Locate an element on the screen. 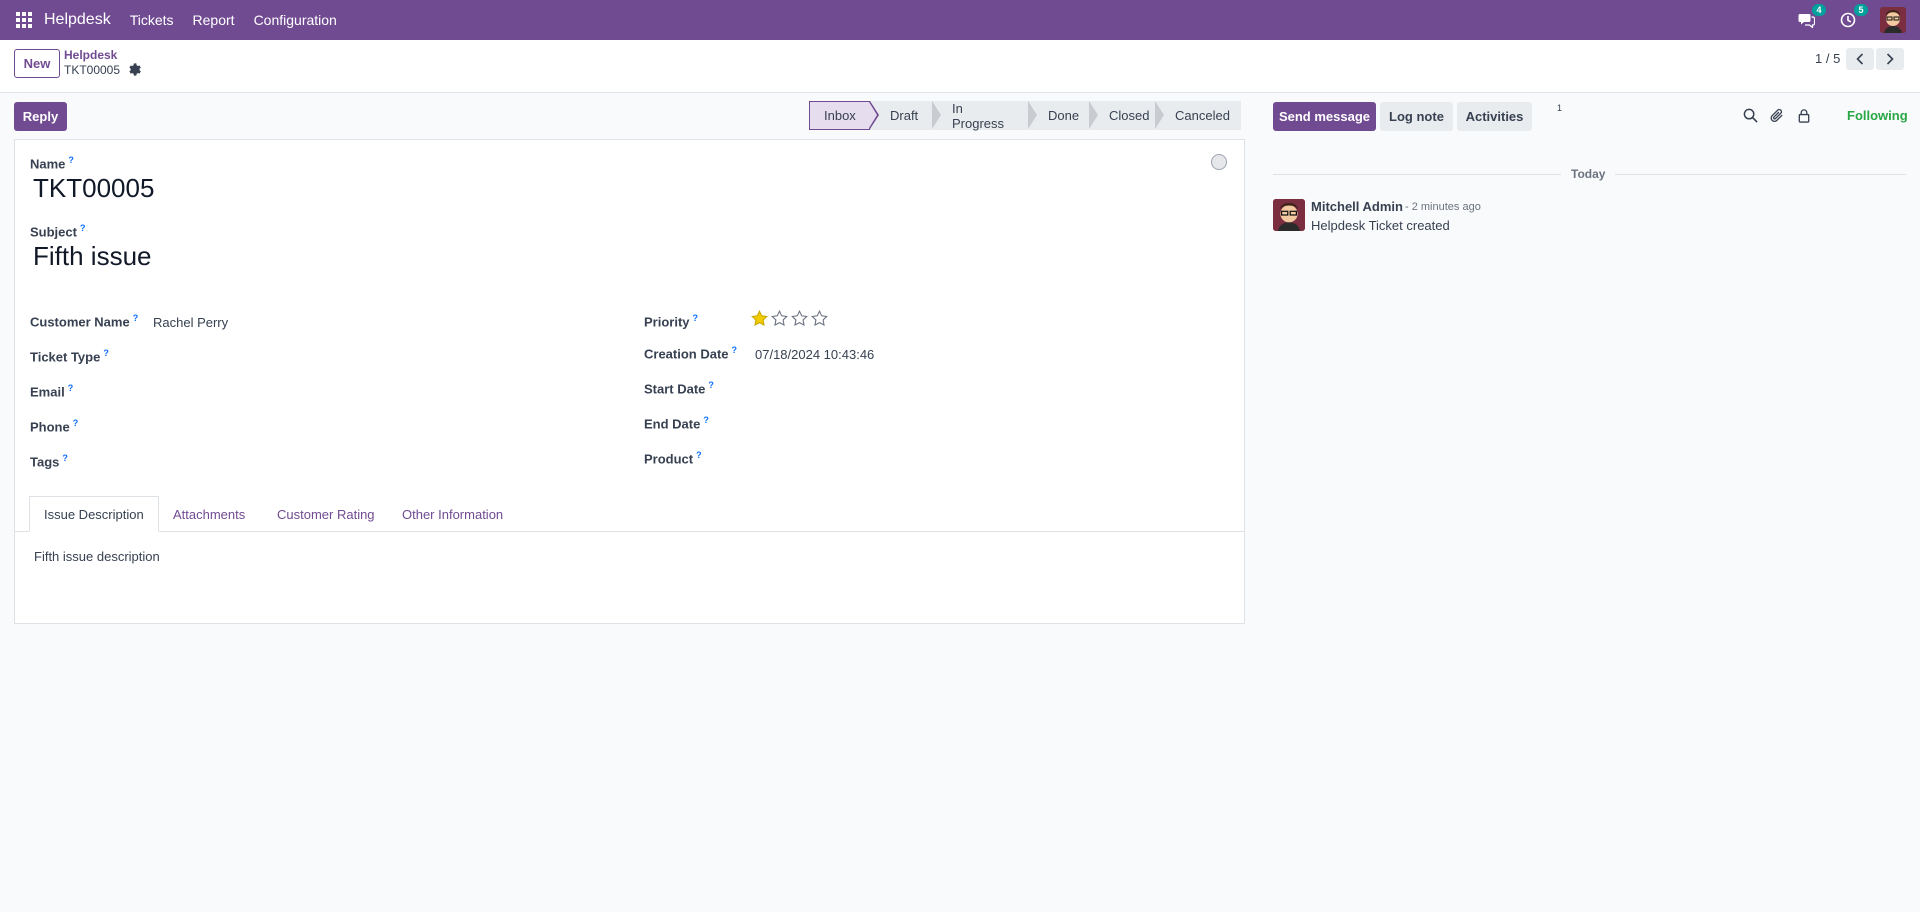  stage-label: Draft is located at coordinates (904, 115).